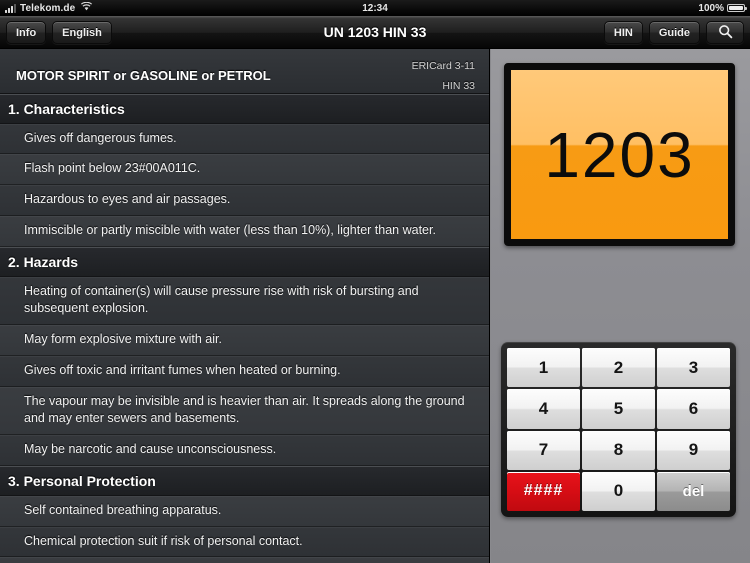  Describe the element at coordinates (618, 409) in the screenshot. I see `keypad-key-5: 5` at that location.